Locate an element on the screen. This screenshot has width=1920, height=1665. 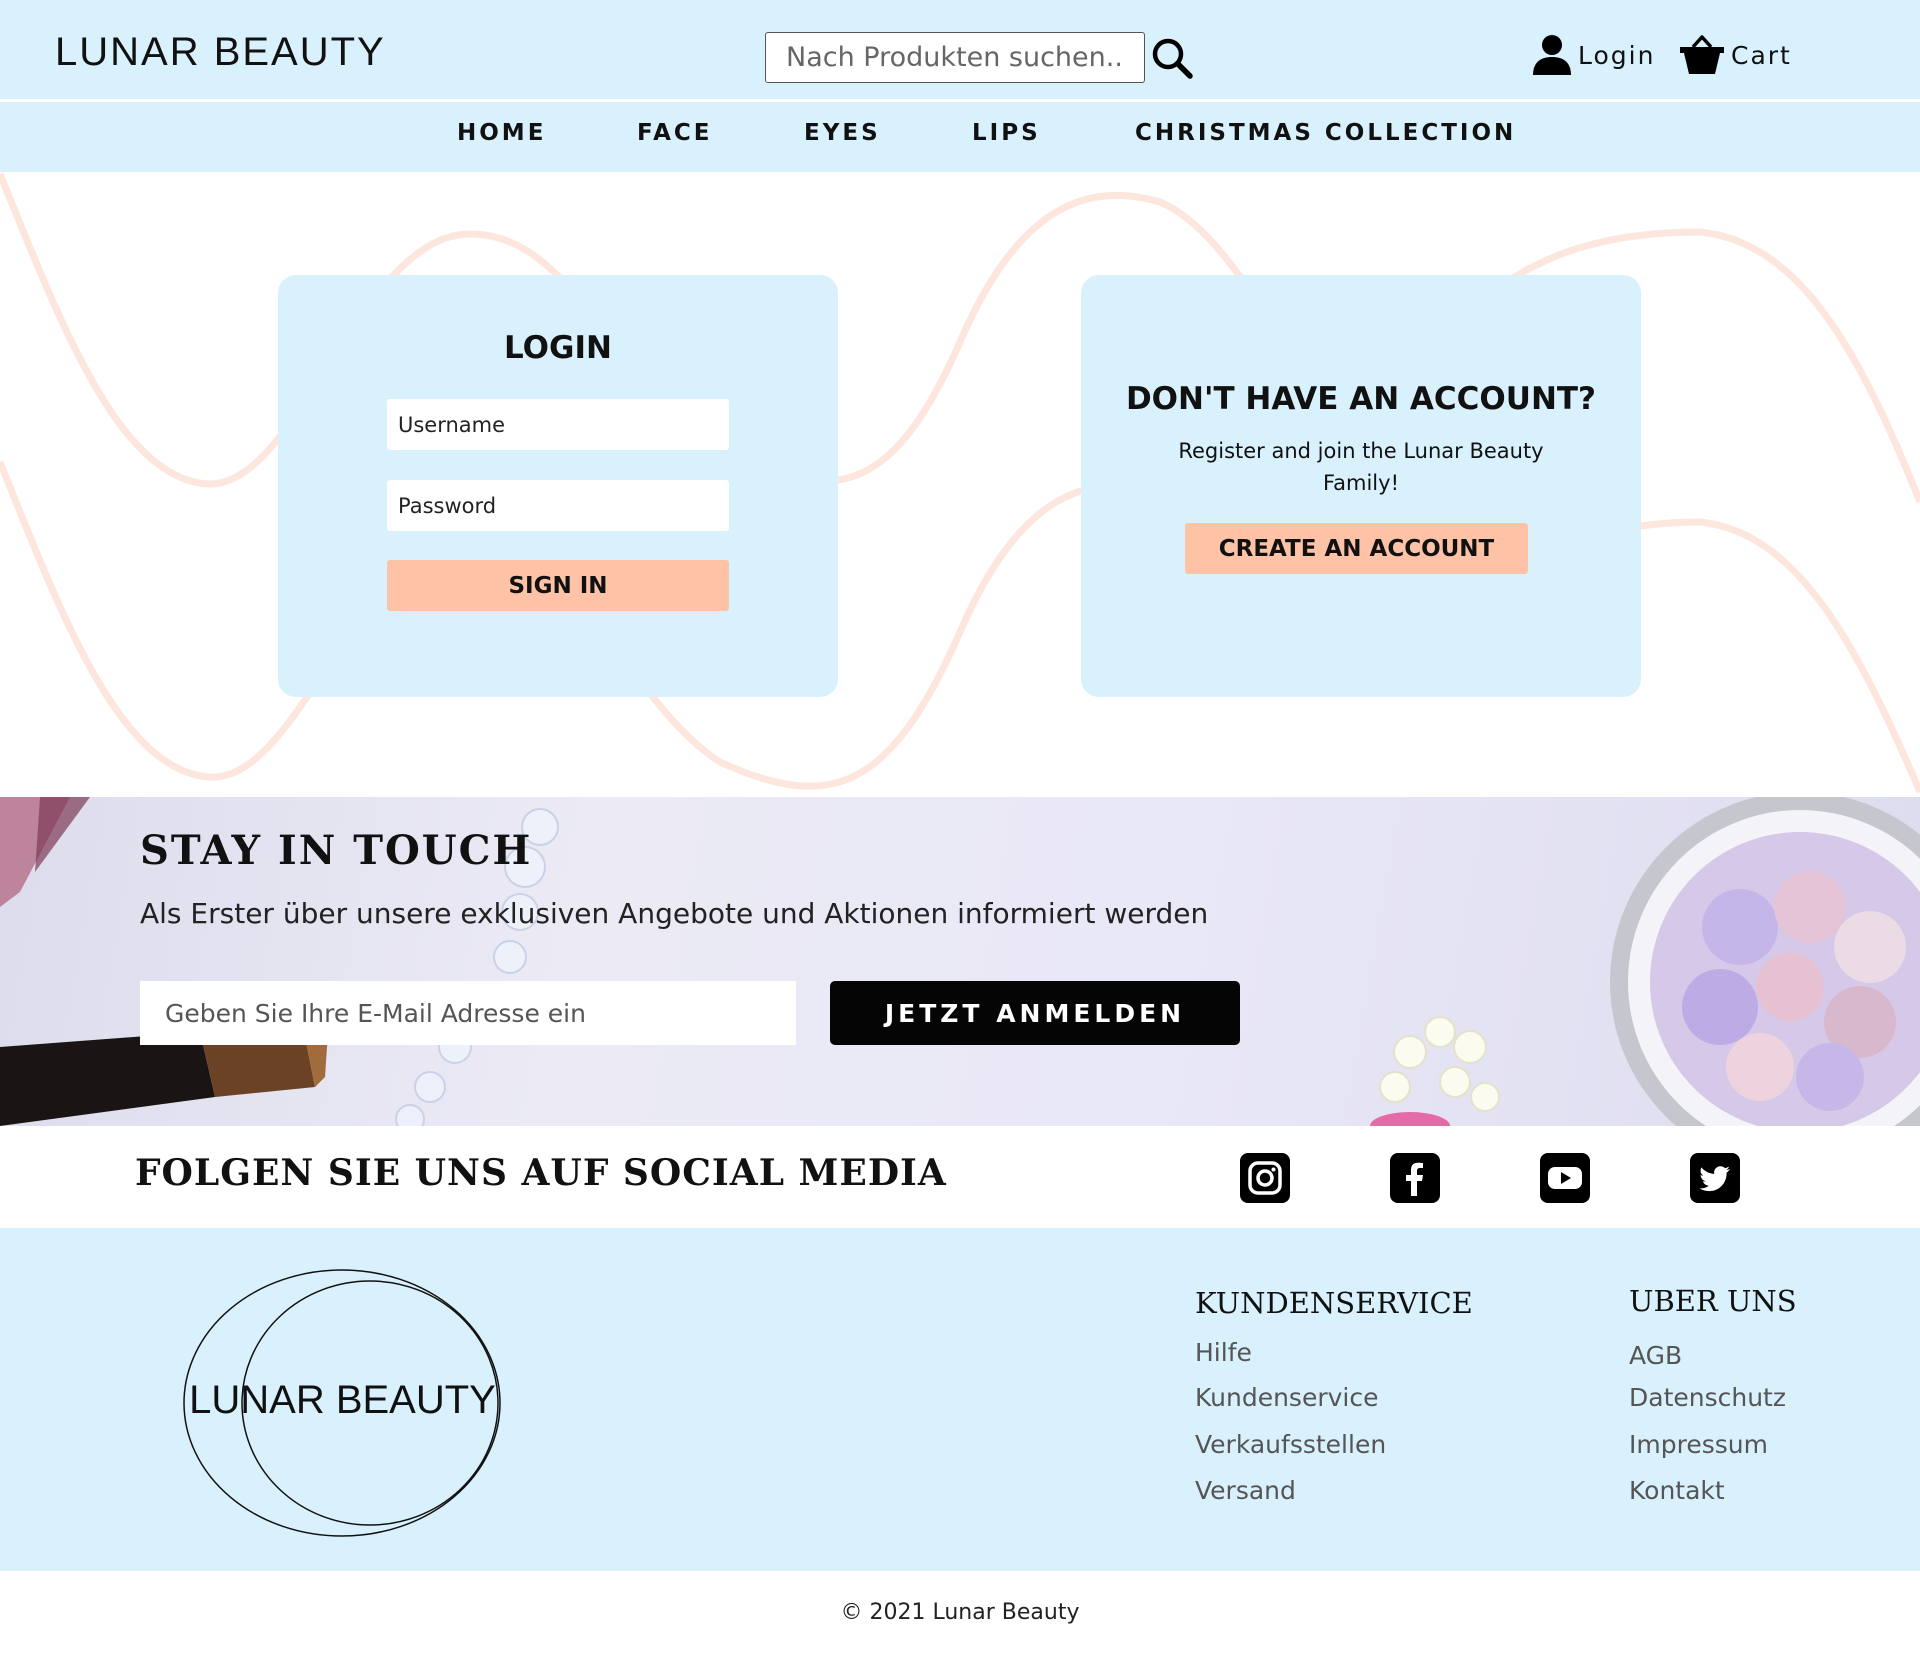
footer-link-verkaufsstellen: Verkaufsstellen is located at coordinates (1290, 1444).